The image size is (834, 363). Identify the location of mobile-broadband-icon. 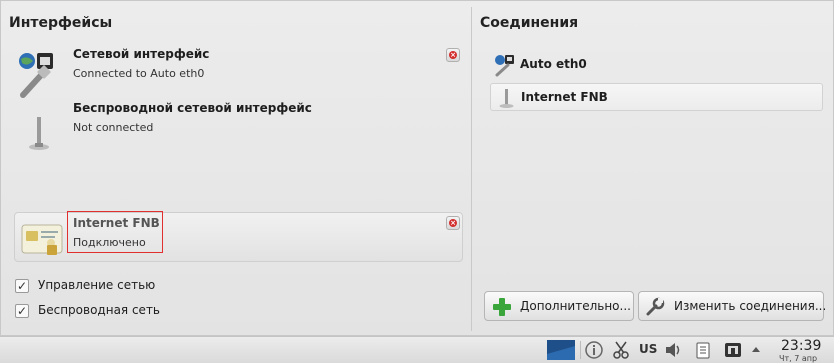
(507, 98).